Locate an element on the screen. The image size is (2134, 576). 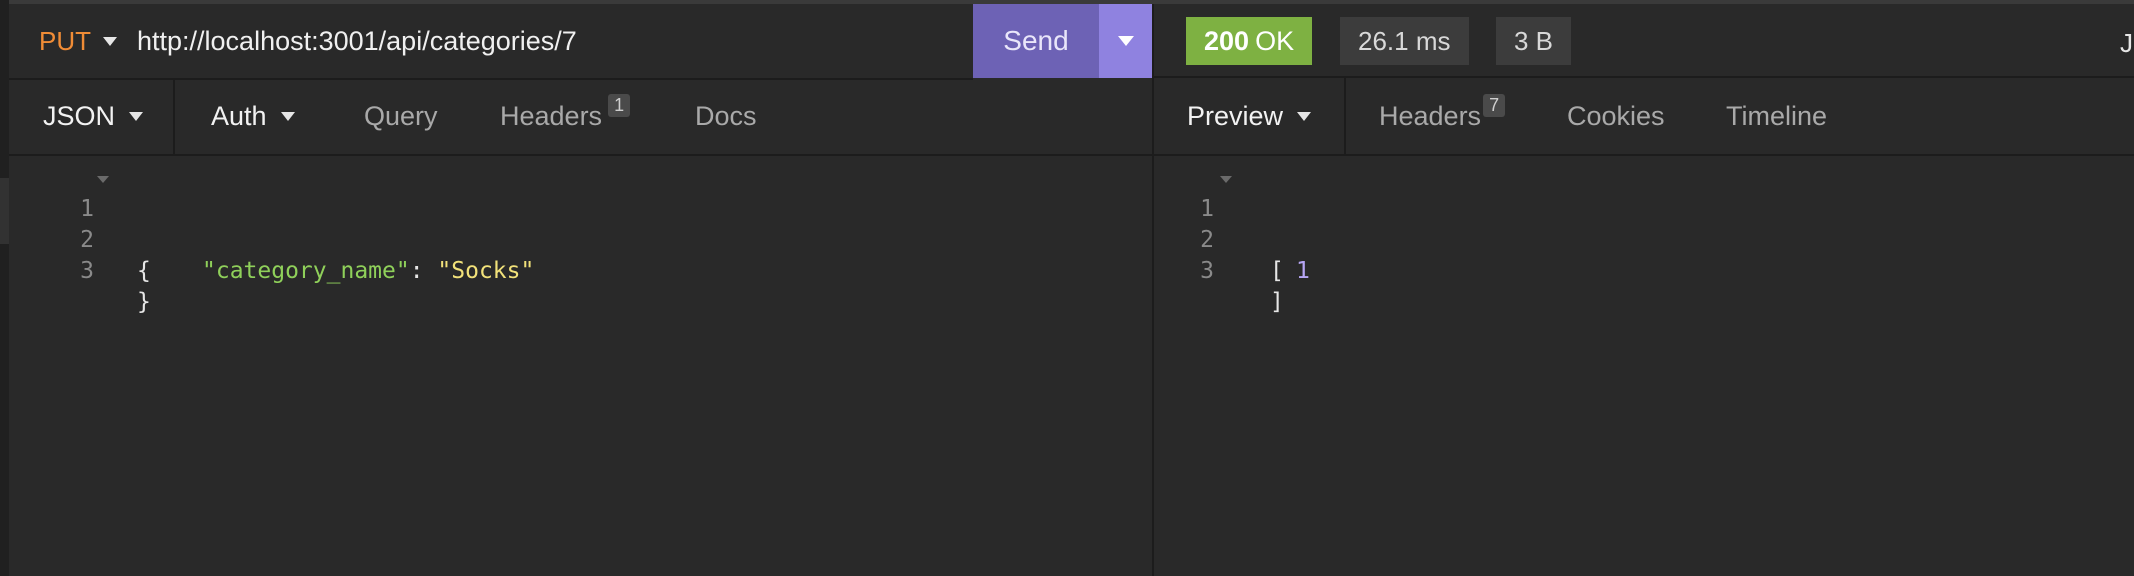
tab-label: Timeline is located at coordinates (1777, 115).